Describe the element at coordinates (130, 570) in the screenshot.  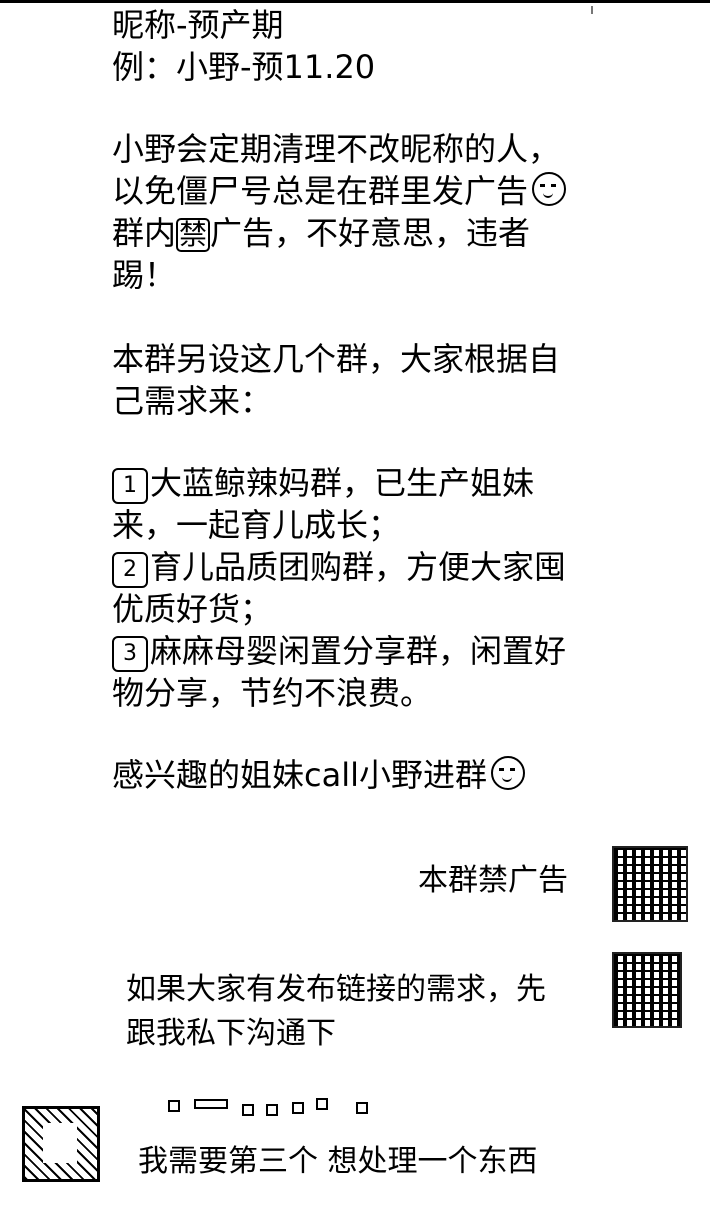
I see `number-badge: 2` at that location.